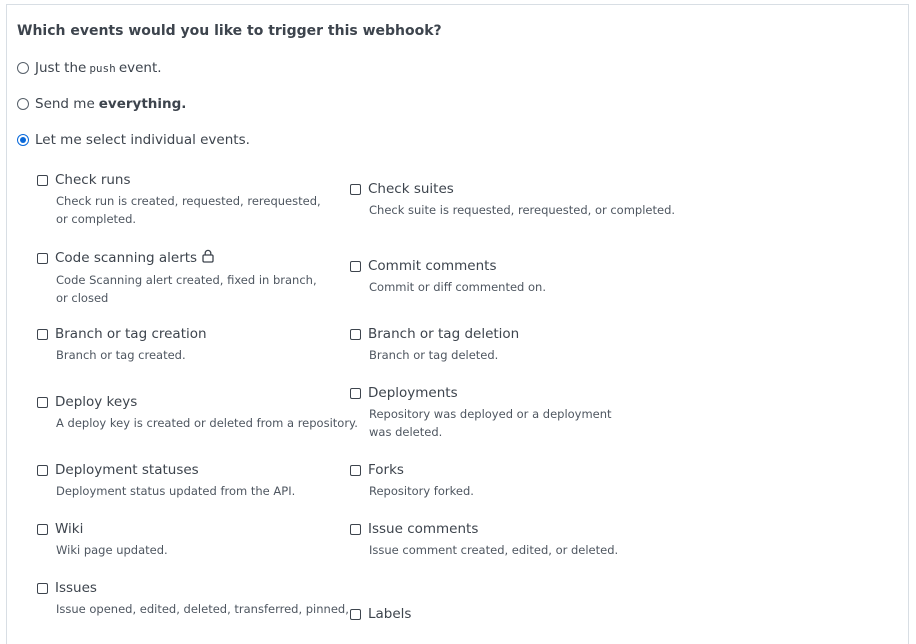  Describe the element at coordinates (432, 266) in the screenshot. I see `event-title: Commit comments` at that location.